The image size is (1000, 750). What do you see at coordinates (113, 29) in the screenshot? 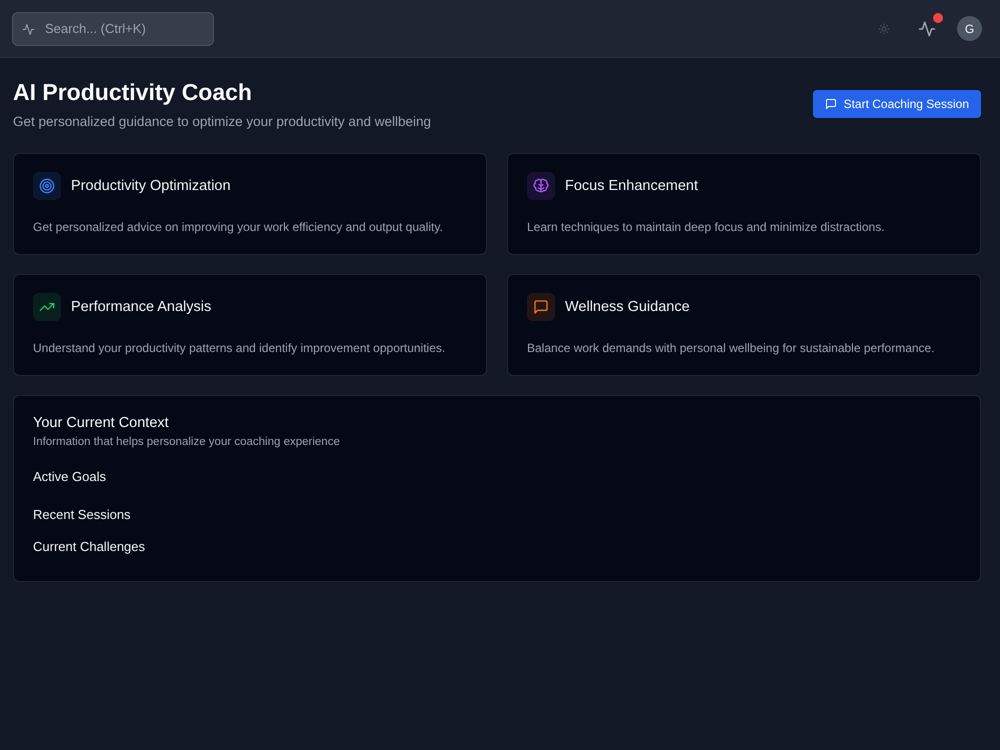
I see `search-field: Search... (Ctrl+K)` at bounding box center [113, 29].